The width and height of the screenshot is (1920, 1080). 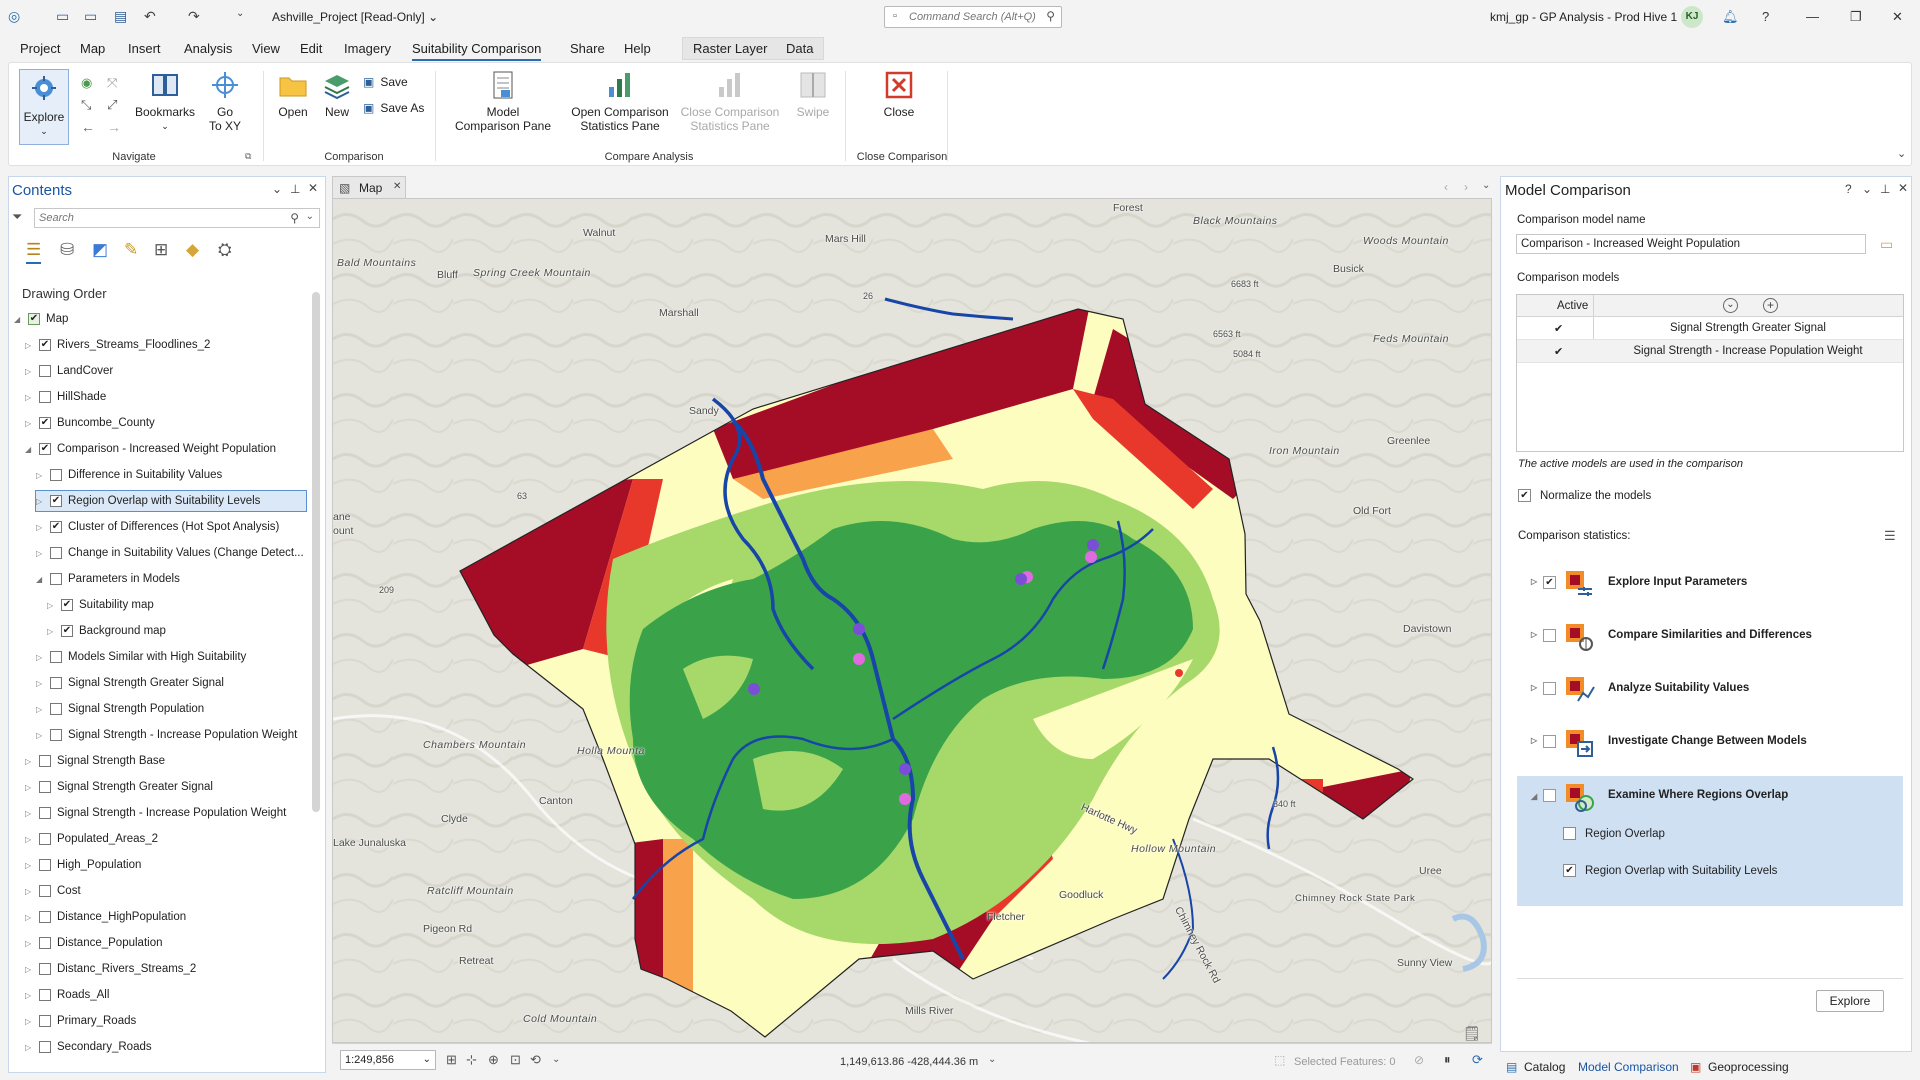 What do you see at coordinates (313, 188) in the screenshot?
I see `close-pane-icon: ✕` at bounding box center [313, 188].